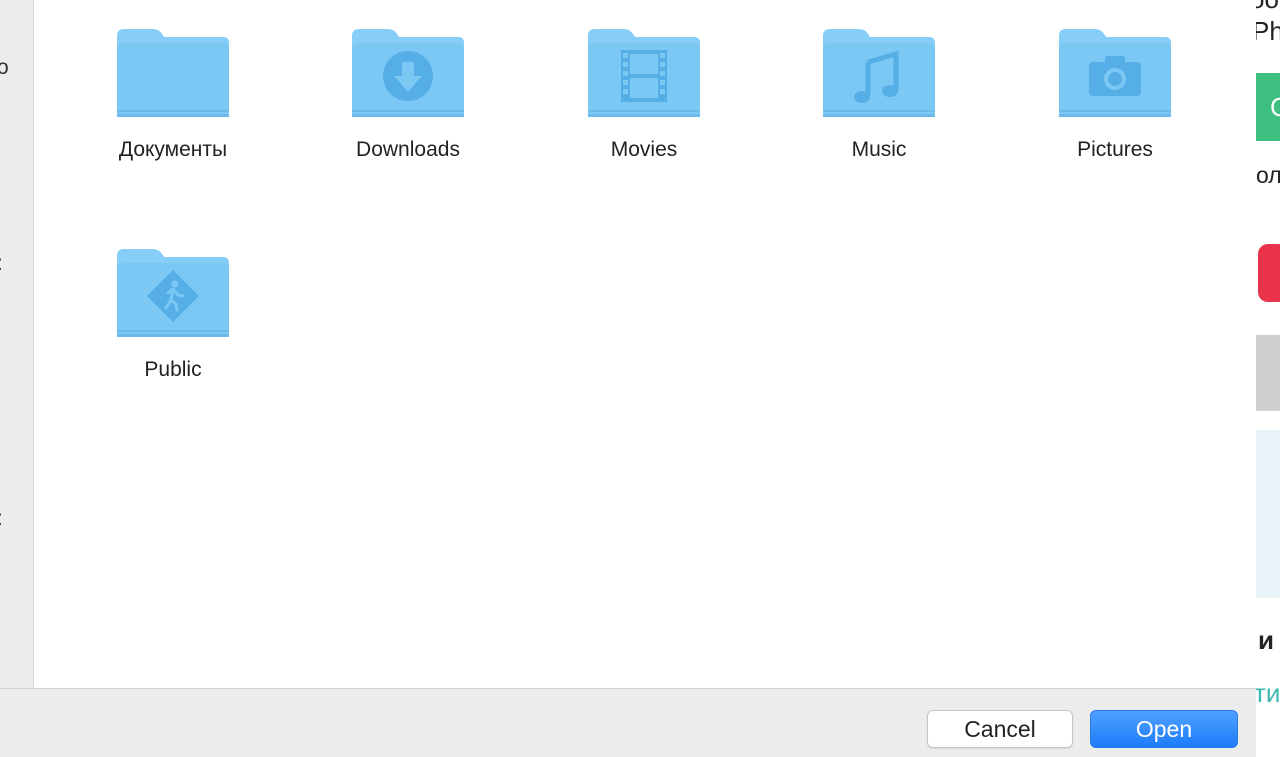 This screenshot has height=757, width=1280. I want to click on folder-item-music: Music, so click(879, 121).